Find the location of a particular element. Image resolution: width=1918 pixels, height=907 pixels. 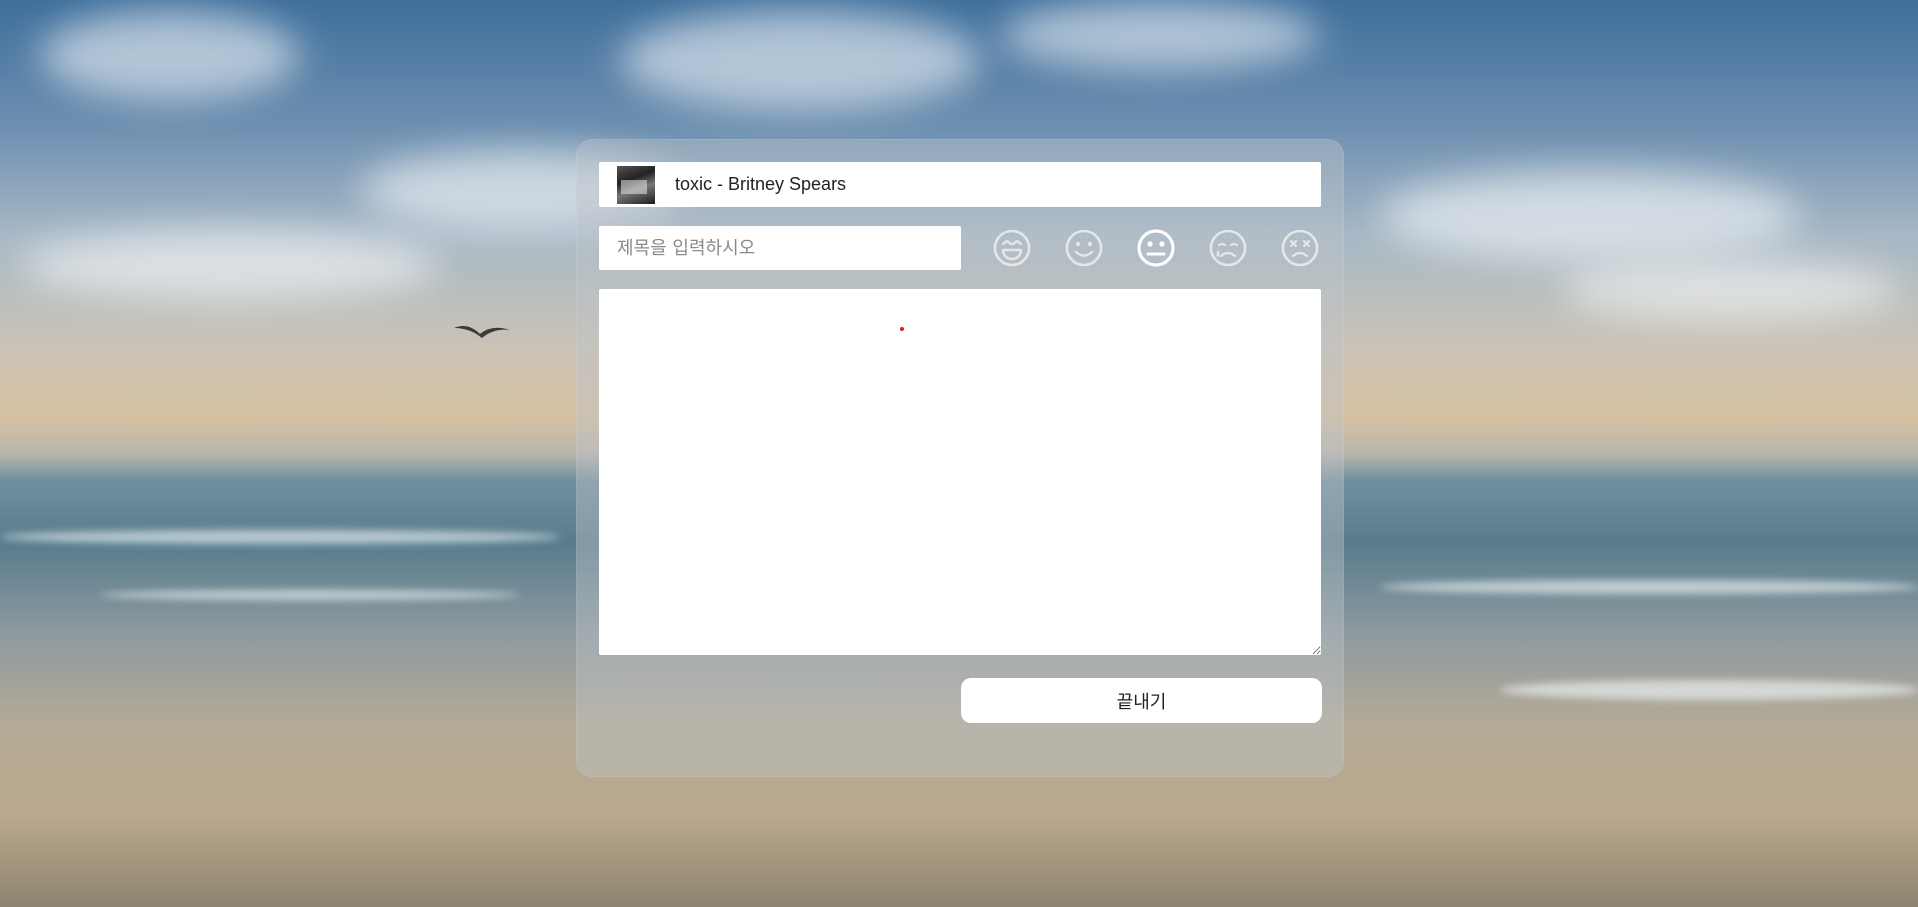

dizzy-face-icon is located at coordinates (1300, 248).